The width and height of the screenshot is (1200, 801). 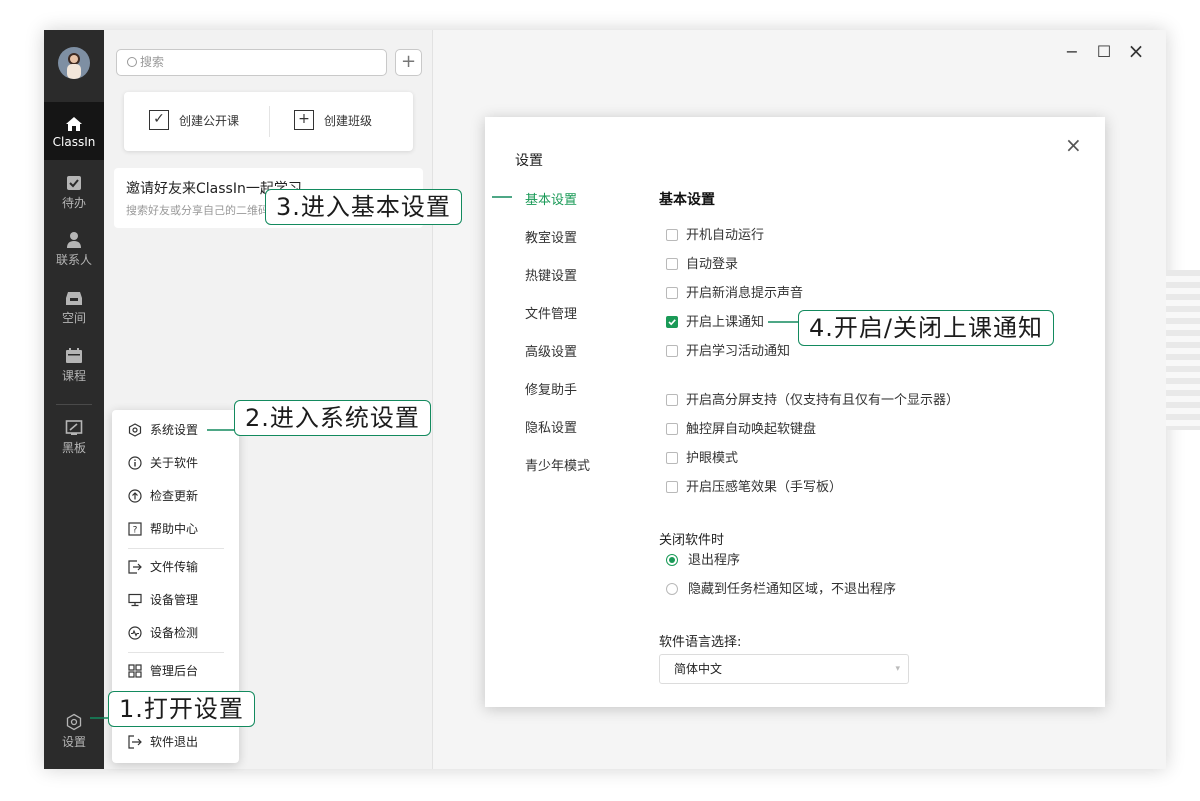 What do you see at coordinates (363, 207) in the screenshot?
I see `callout-step-3: 3.进入基本设置` at bounding box center [363, 207].